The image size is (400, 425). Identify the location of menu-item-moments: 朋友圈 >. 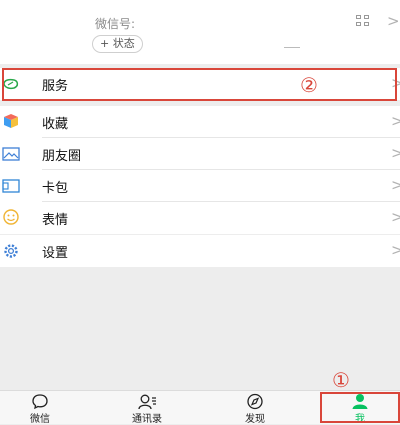
(200, 154).